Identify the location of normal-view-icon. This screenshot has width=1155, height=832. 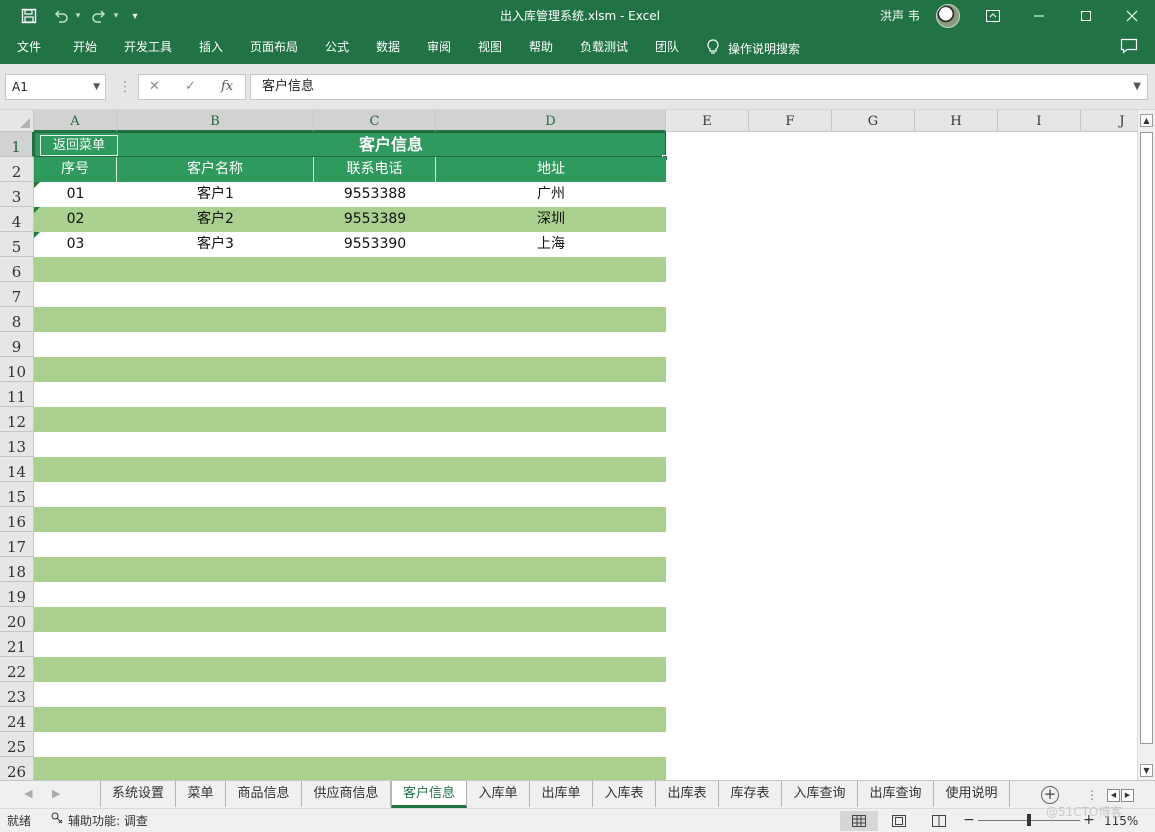
(859, 821).